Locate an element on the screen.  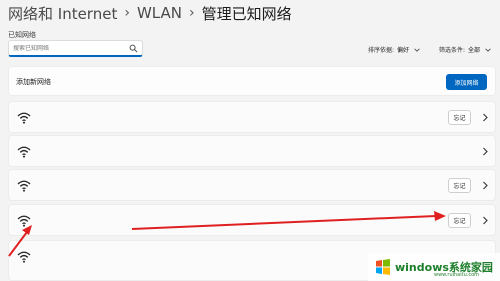
filter-by-dropdown: 筛选条件: 全部 is located at coordinates (465, 49).